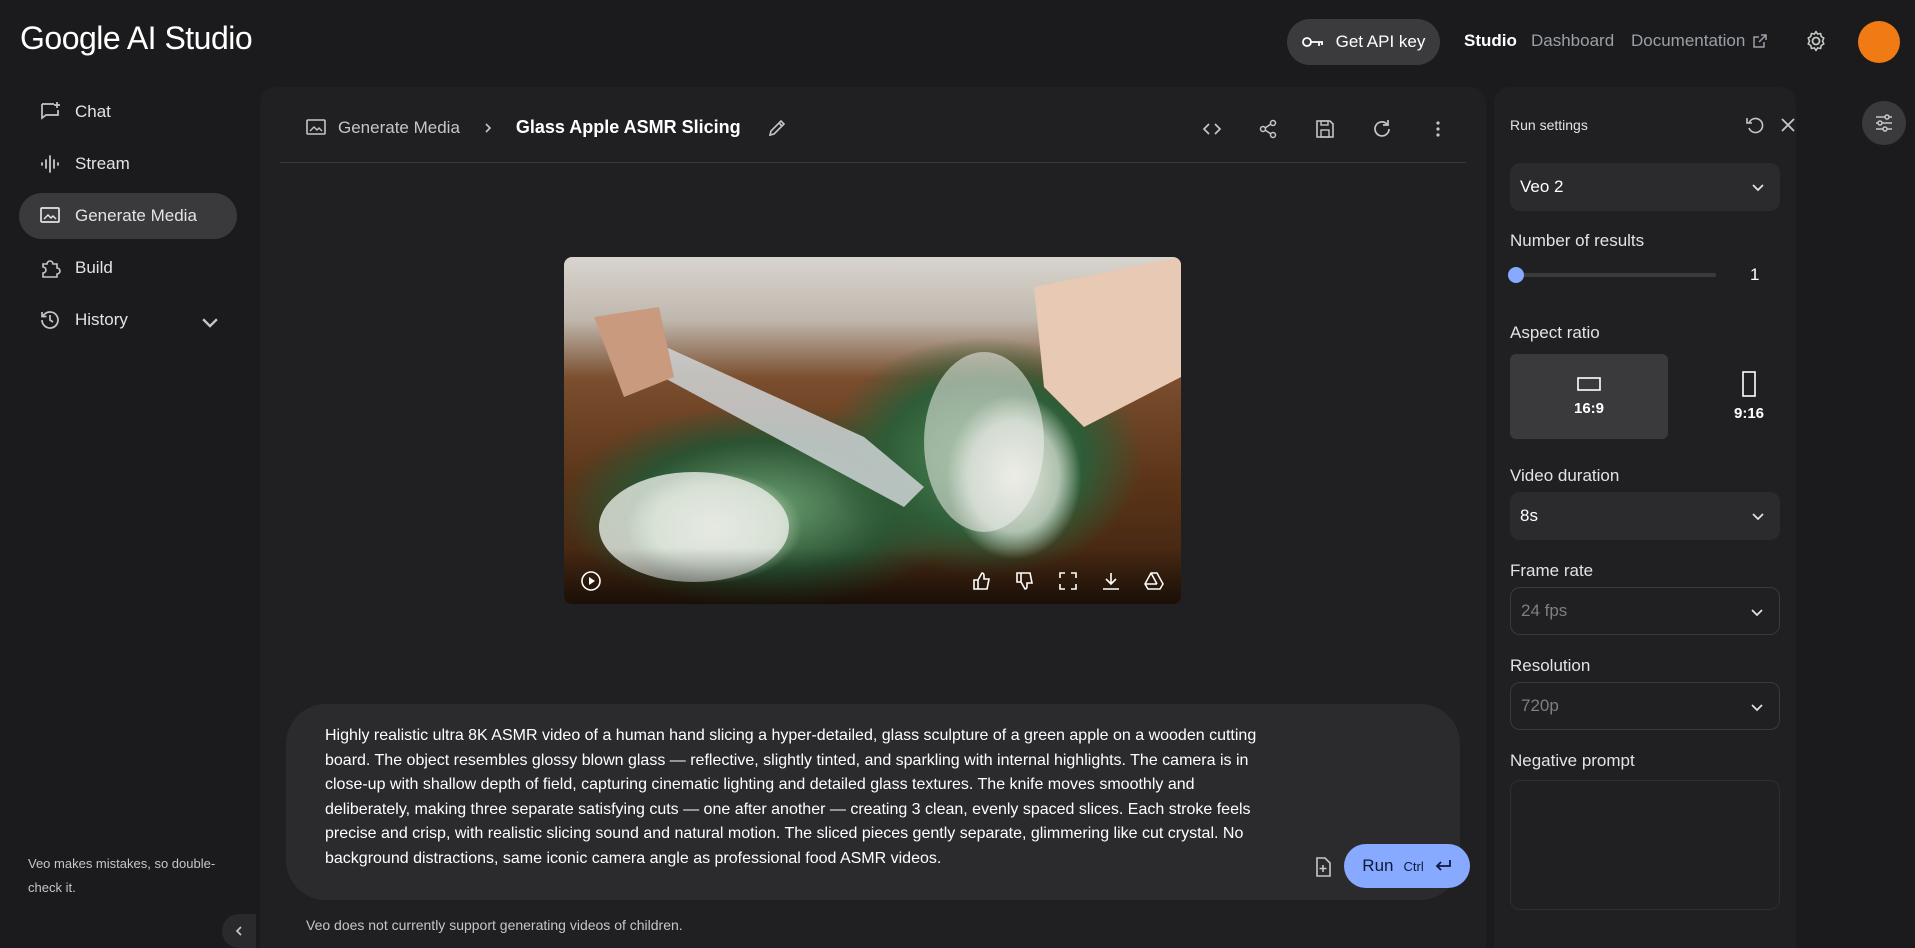 The image size is (1915, 948). Describe the element at coordinates (1382, 129) in the screenshot. I see `refresh-icon` at that location.